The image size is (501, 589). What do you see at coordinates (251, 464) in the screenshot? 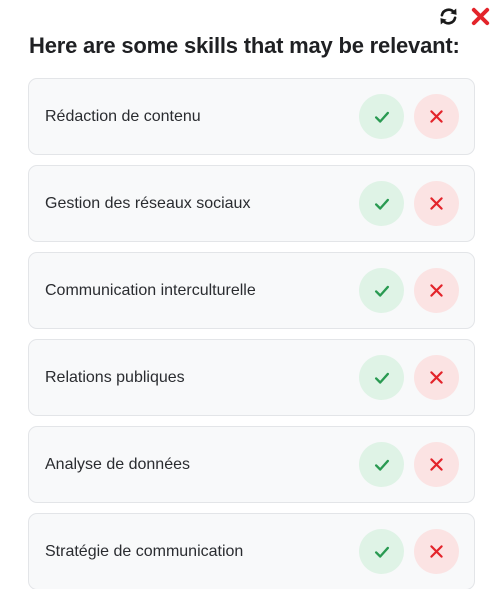
I see `skill-card: Analyse de données` at bounding box center [251, 464].